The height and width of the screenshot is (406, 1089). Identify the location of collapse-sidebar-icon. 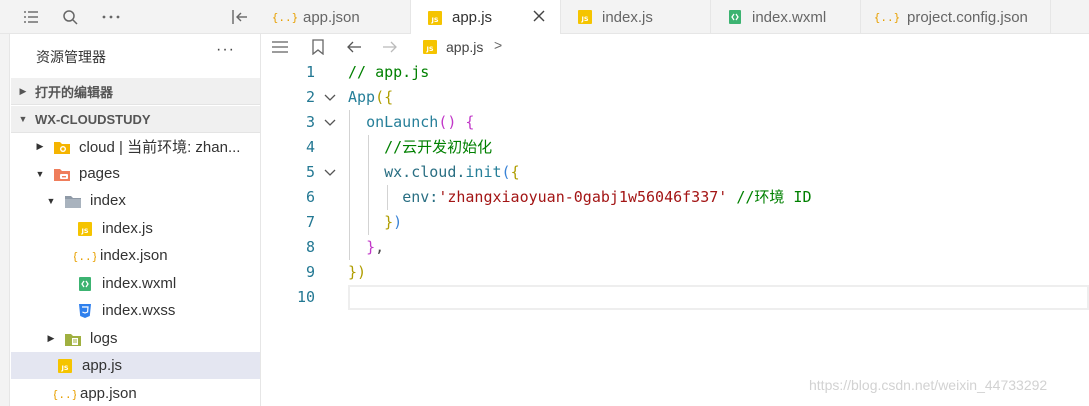
(240, 17).